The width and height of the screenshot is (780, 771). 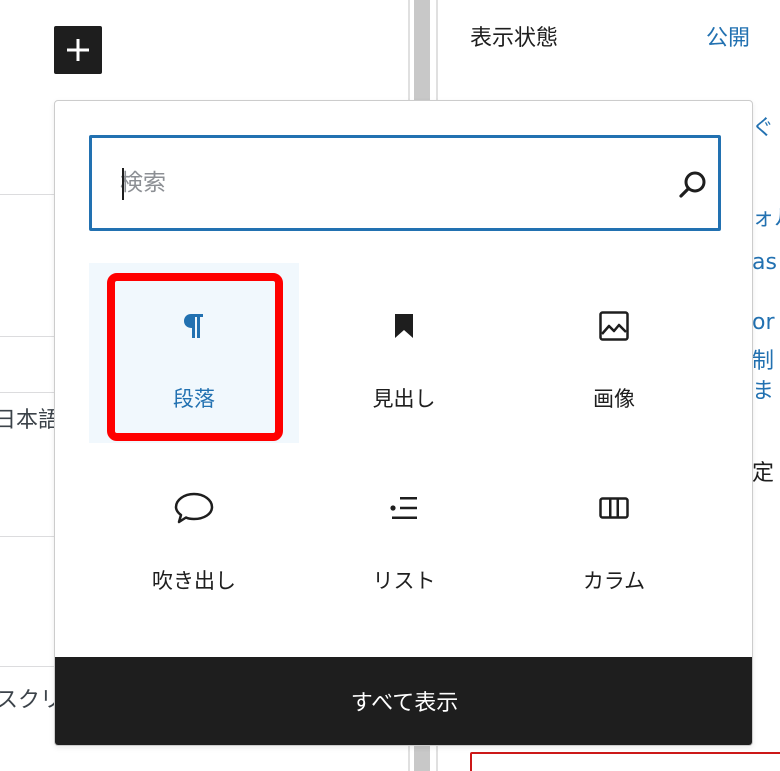 What do you see at coordinates (403, 701) in the screenshot?
I see `show-all-button: すべて表示` at bounding box center [403, 701].